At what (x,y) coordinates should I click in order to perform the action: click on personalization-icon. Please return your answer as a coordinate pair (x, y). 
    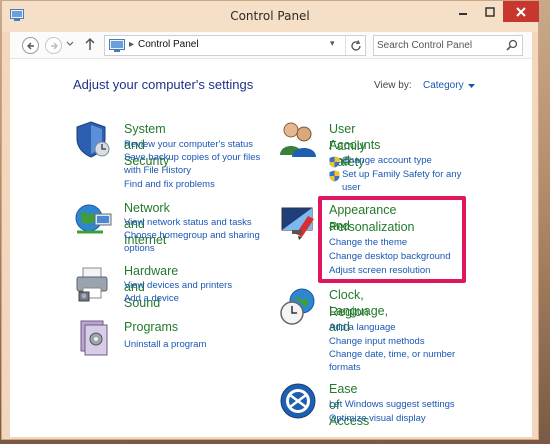
    Looking at the image, I should click on (298, 222).